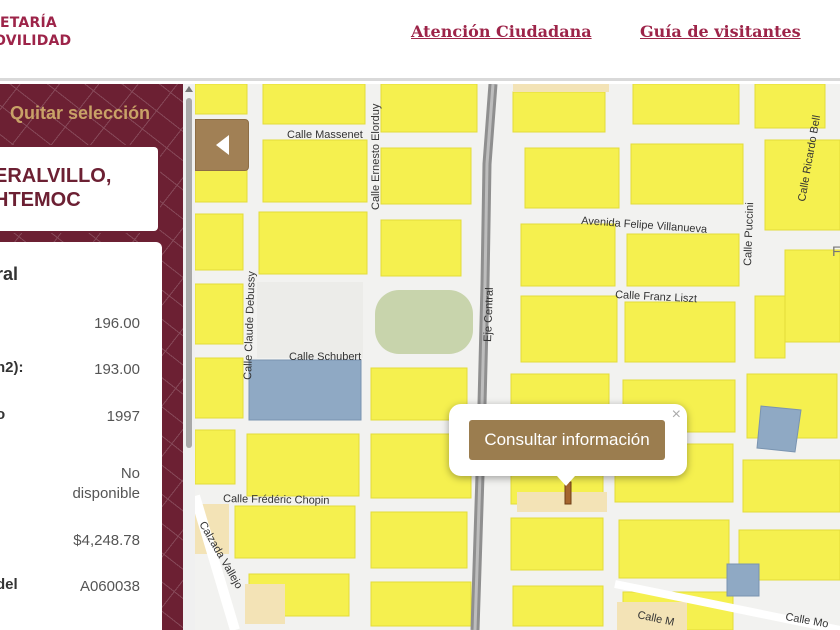  What do you see at coordinates (40, 200) in the screenshot?
I see `colonia-line-2: HTEMOC` at bounding box center [40, 200].